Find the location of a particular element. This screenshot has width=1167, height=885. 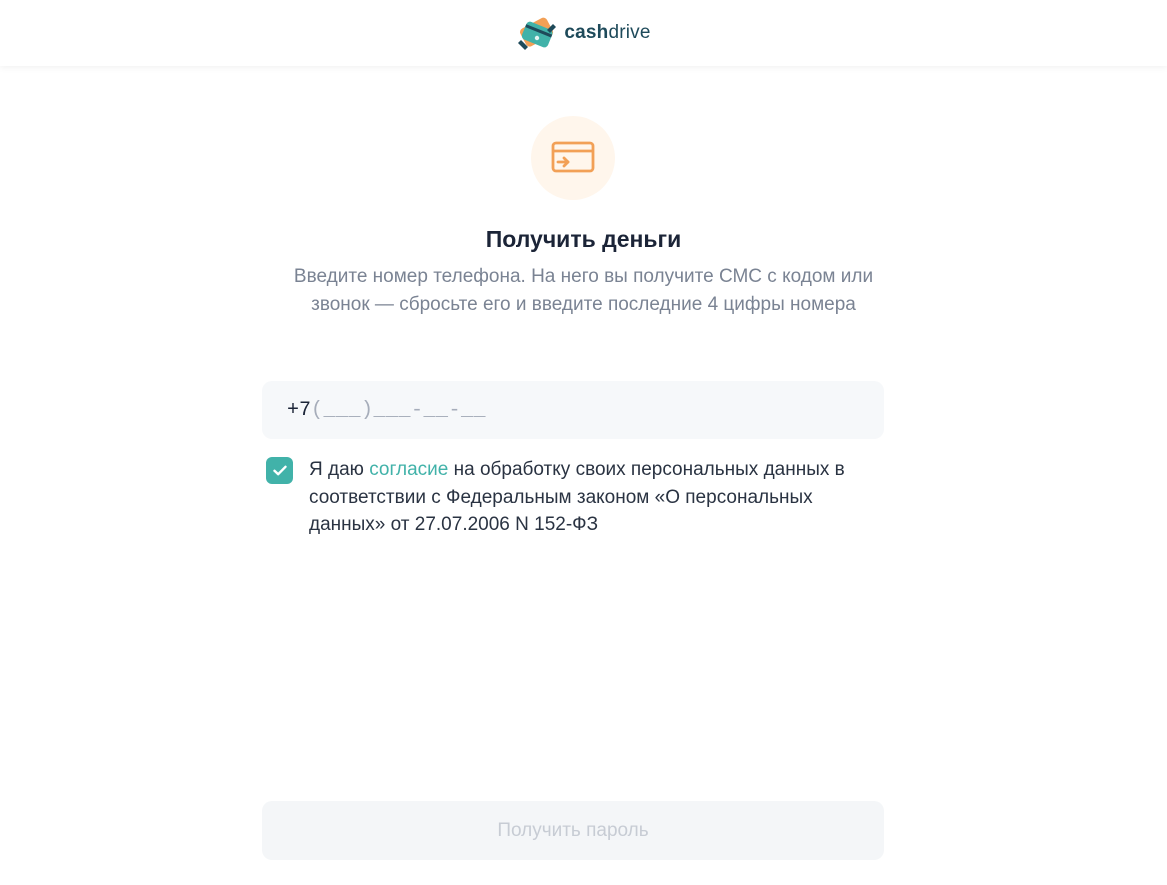

check-icon is located at coordinates (279, 470).